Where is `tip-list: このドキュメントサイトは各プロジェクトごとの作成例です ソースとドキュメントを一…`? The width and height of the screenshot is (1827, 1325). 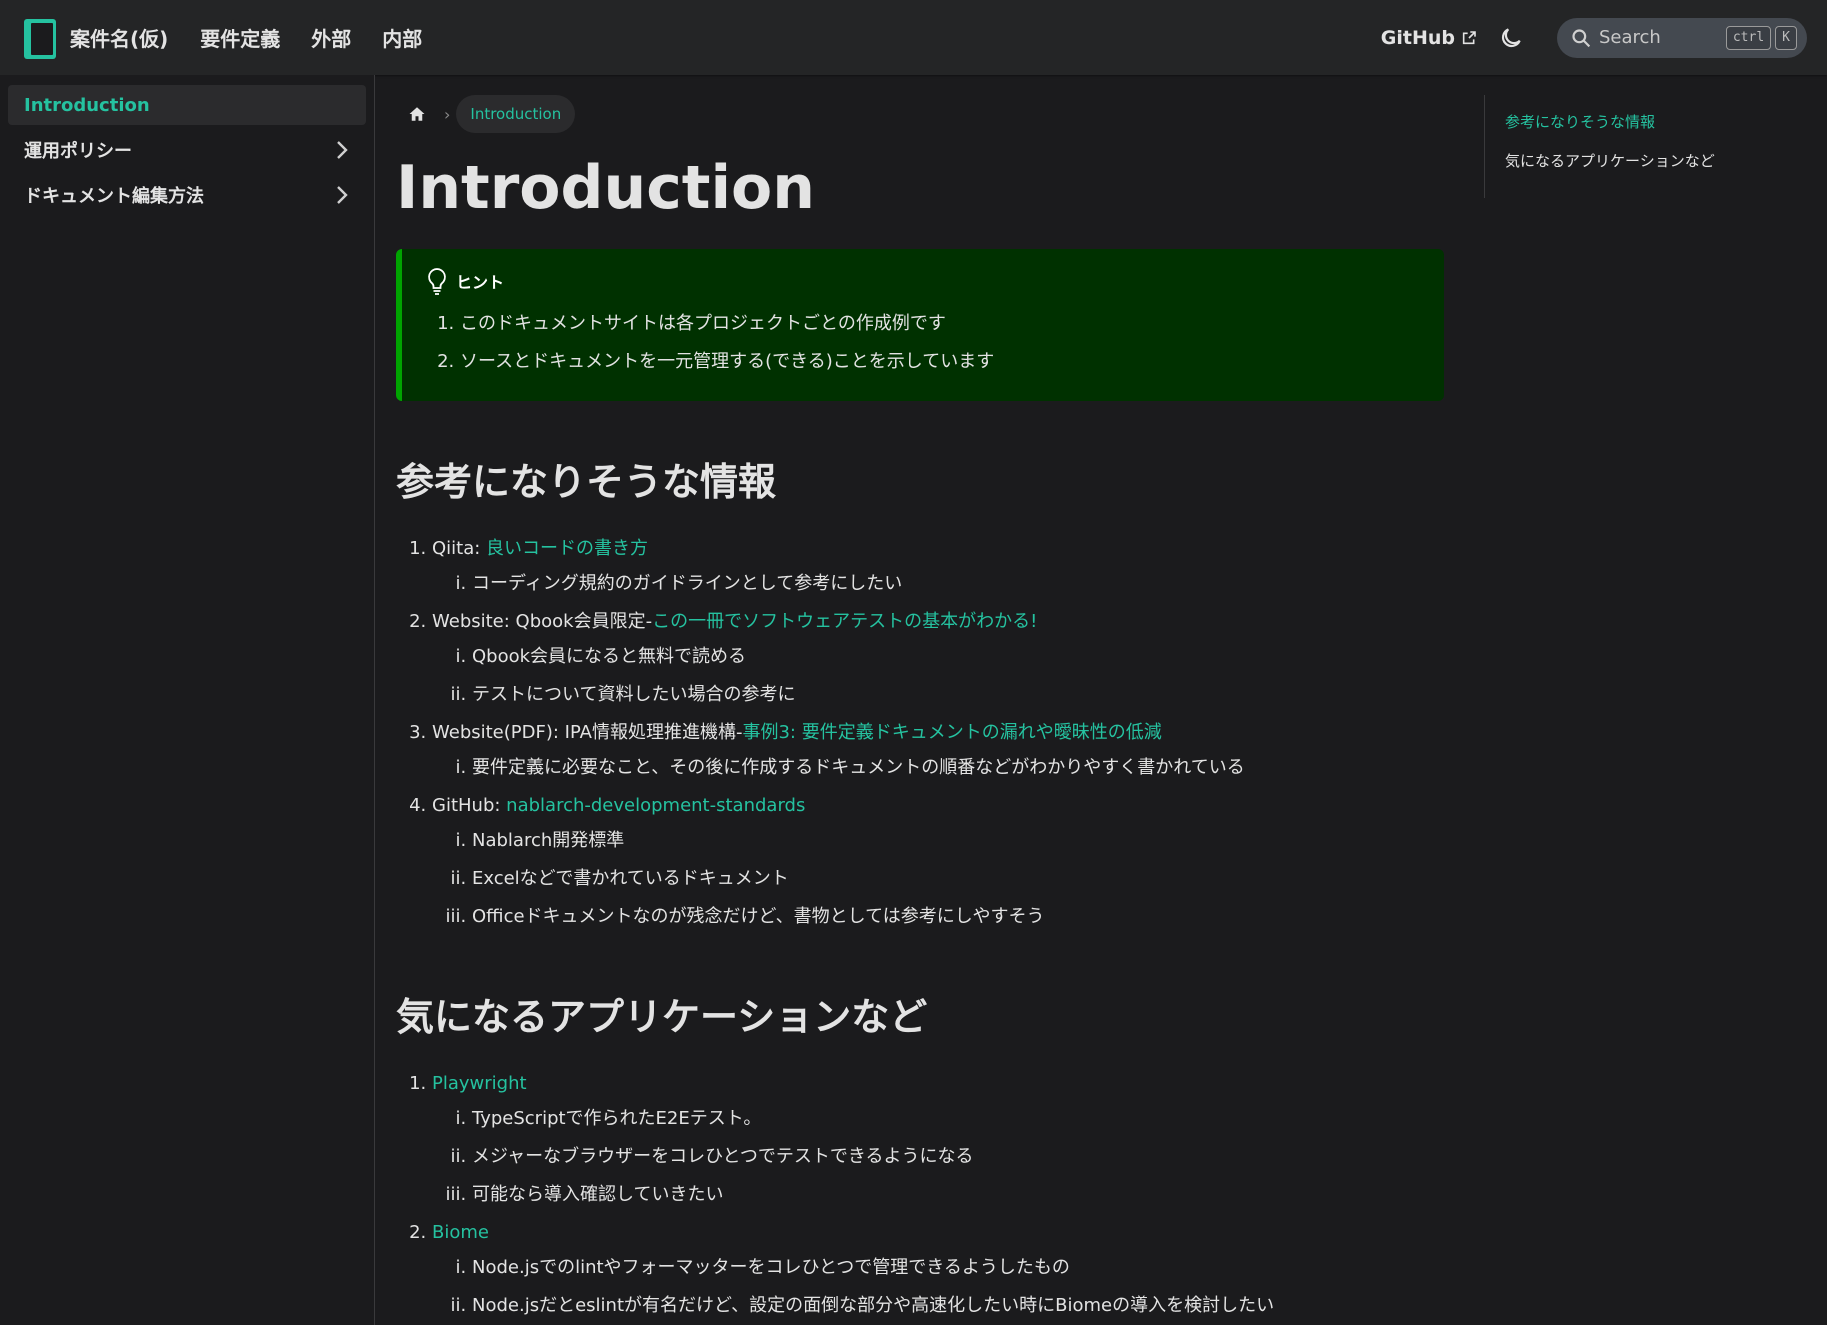
tip-list: このドキュメントサイトは各プロジェクトごとの作成例です ソースとドキュメントを一… is located at coordinates (923, 343).